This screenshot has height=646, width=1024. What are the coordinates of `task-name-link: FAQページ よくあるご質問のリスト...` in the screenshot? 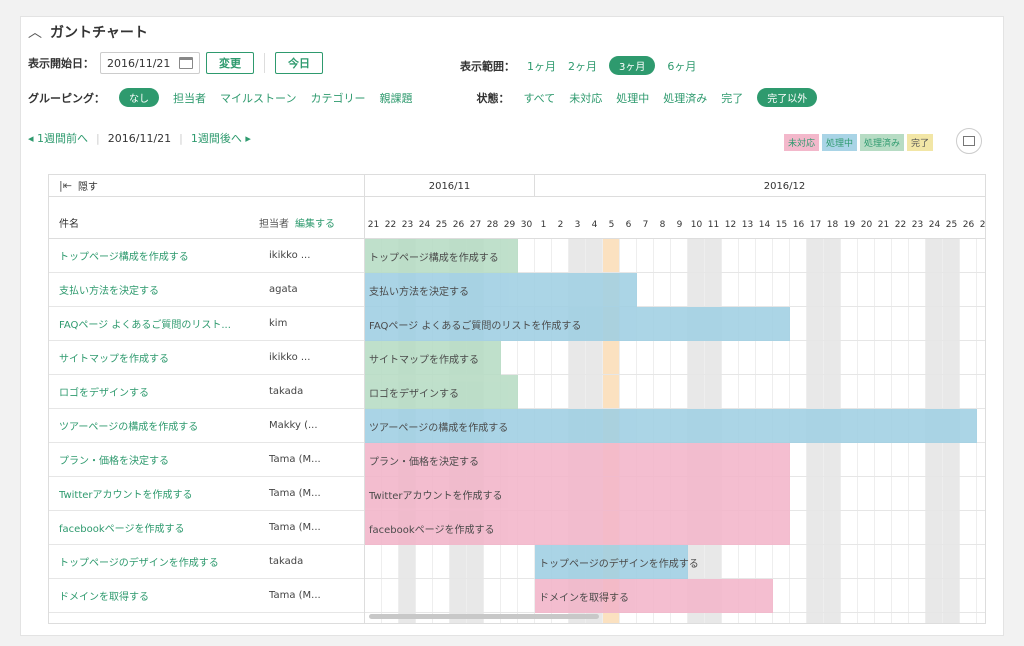 It's located at (164, 323).